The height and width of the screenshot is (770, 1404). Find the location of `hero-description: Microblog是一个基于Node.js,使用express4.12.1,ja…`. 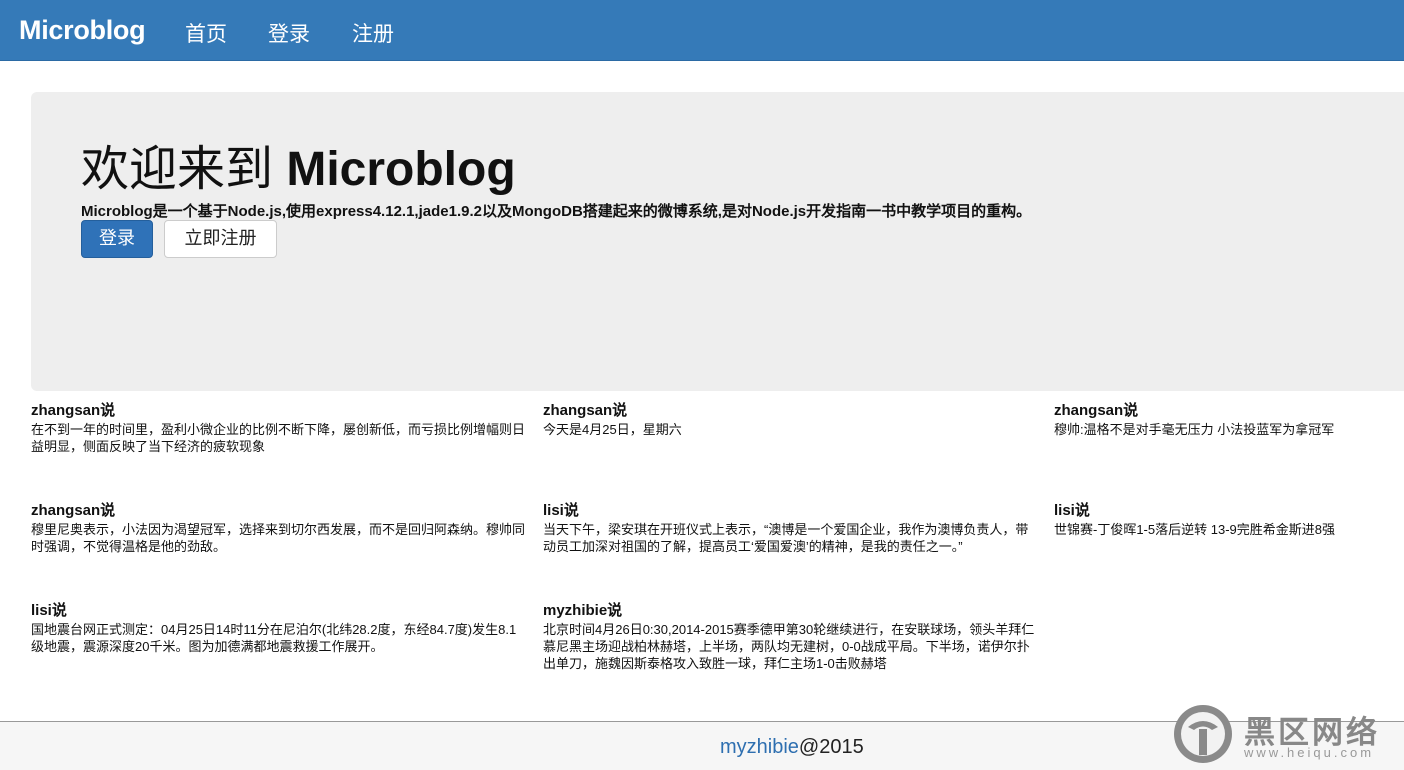

hero-description: Microblog是一个基于Node.js,使用express4.12.1,ja… is located at coordinates (556, 211).